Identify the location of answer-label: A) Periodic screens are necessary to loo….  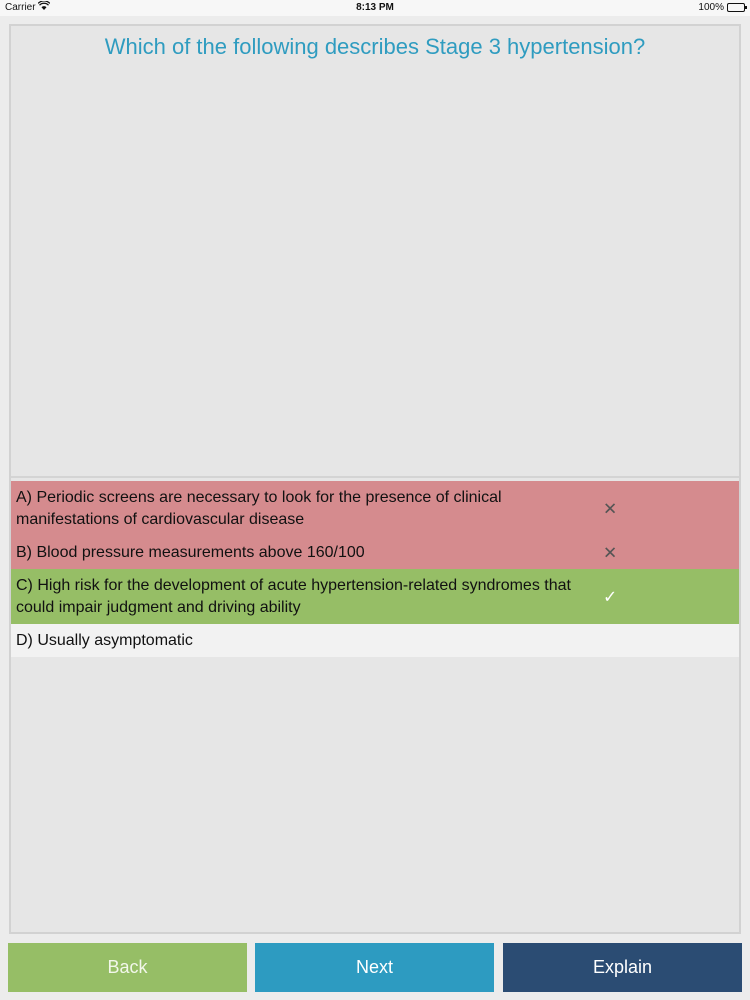
(259, 508).